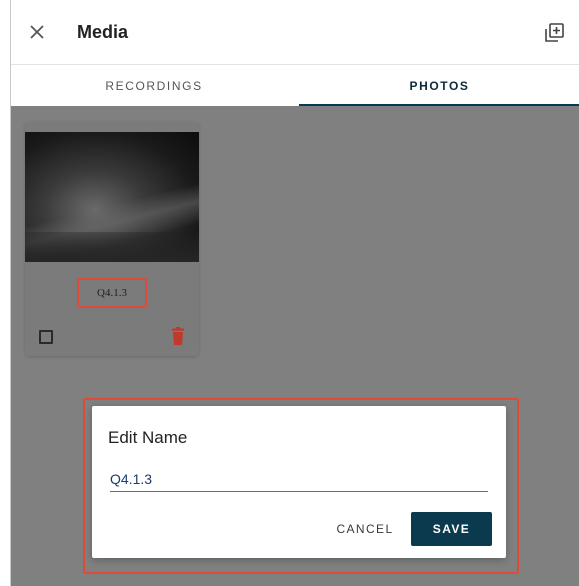  What do you see at coordinates (439, 86) in the screenshot?
I see `tab-photos: PHOTOS` at bounding box center [439, 86].